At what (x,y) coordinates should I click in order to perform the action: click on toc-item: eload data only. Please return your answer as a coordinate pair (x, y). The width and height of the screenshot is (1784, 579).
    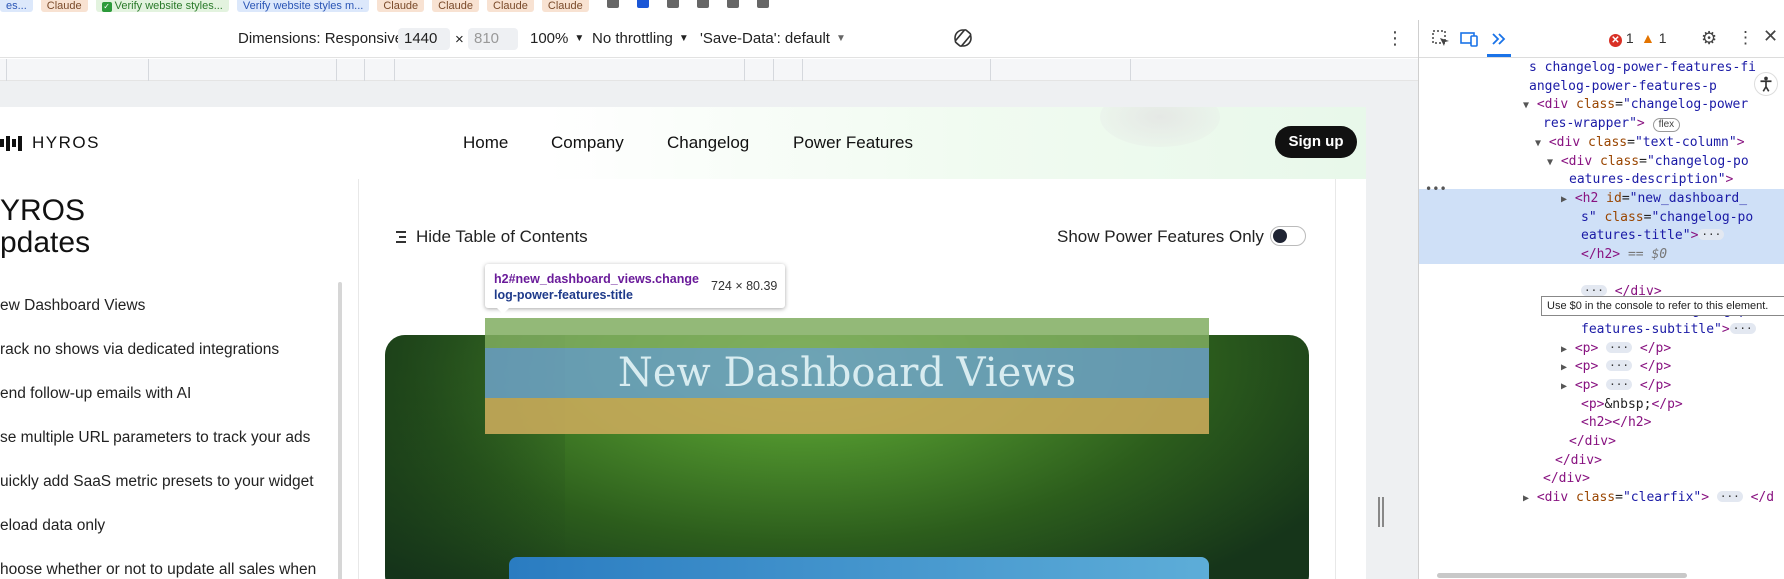
    Looking at the image, I should click on (52, 526).